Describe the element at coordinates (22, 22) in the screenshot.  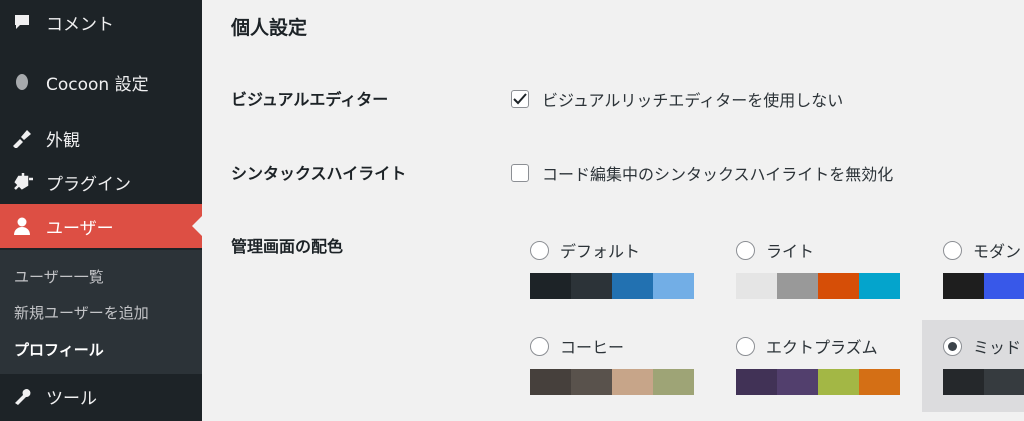
I see `comment-icon` at that location.